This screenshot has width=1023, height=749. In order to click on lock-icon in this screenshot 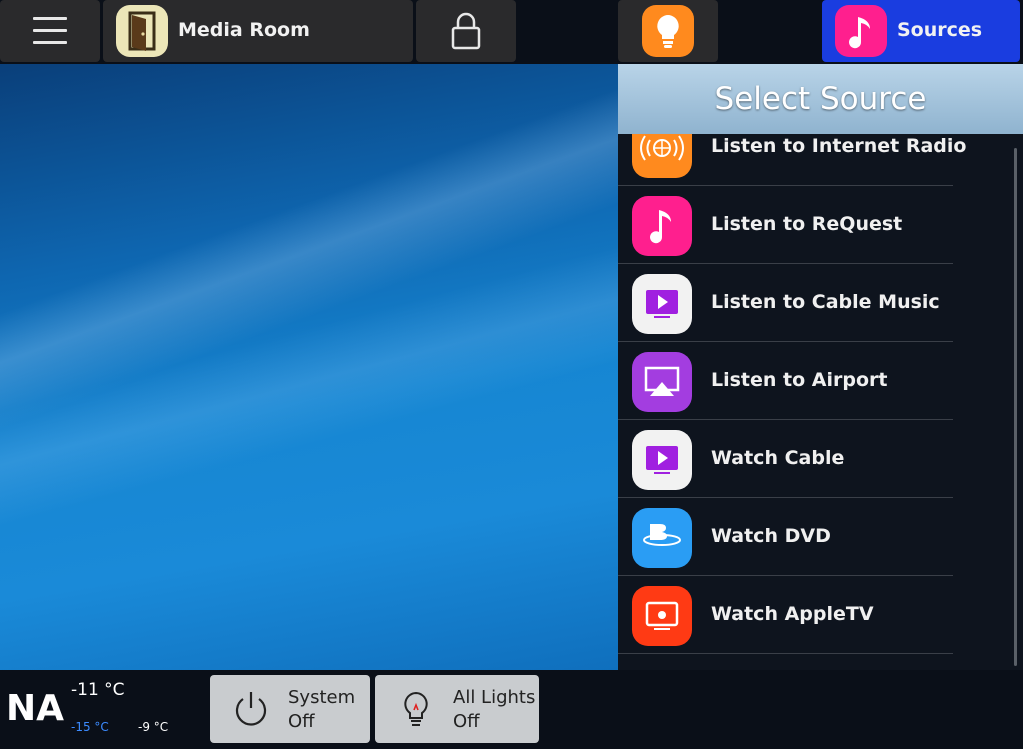, I will do `click(466, 31)`.